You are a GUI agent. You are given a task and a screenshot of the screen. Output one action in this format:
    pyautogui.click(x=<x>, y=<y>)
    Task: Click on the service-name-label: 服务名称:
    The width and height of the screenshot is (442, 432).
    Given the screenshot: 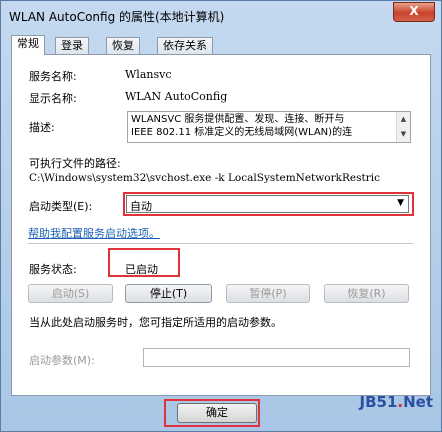 What is the action you would take?
    pyautogui.click(x=53, y=76)
    